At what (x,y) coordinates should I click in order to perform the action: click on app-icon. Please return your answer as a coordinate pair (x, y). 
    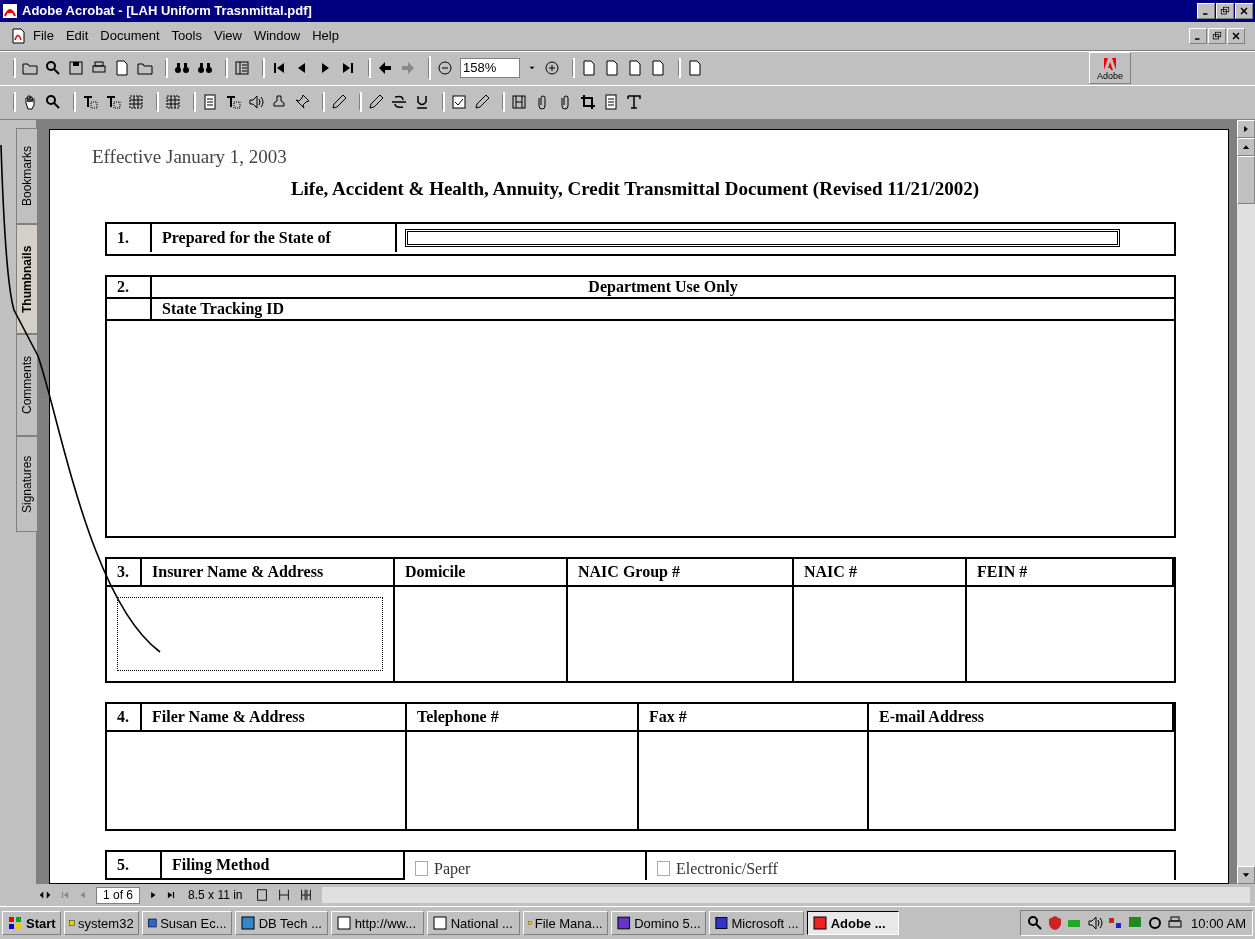
    Looking at the image, I should click on (10, 10).